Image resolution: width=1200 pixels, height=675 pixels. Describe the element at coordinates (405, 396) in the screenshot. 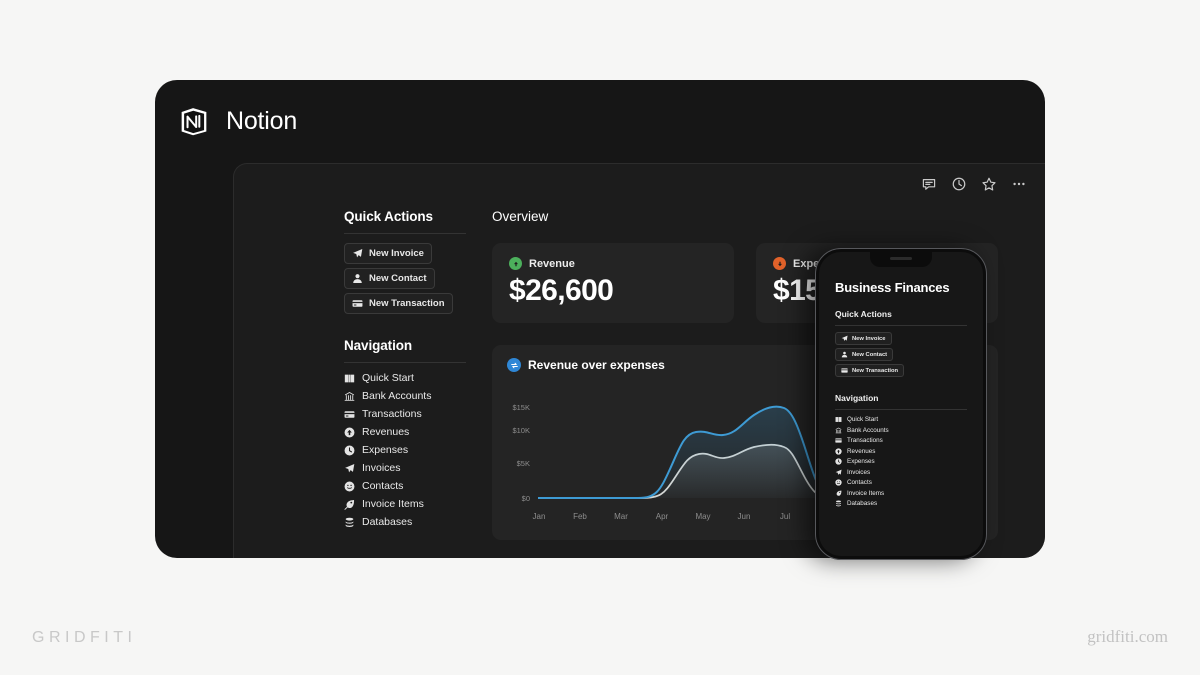

I see `sidebar-item-bank-accounts: Bank Accounts` at that location.